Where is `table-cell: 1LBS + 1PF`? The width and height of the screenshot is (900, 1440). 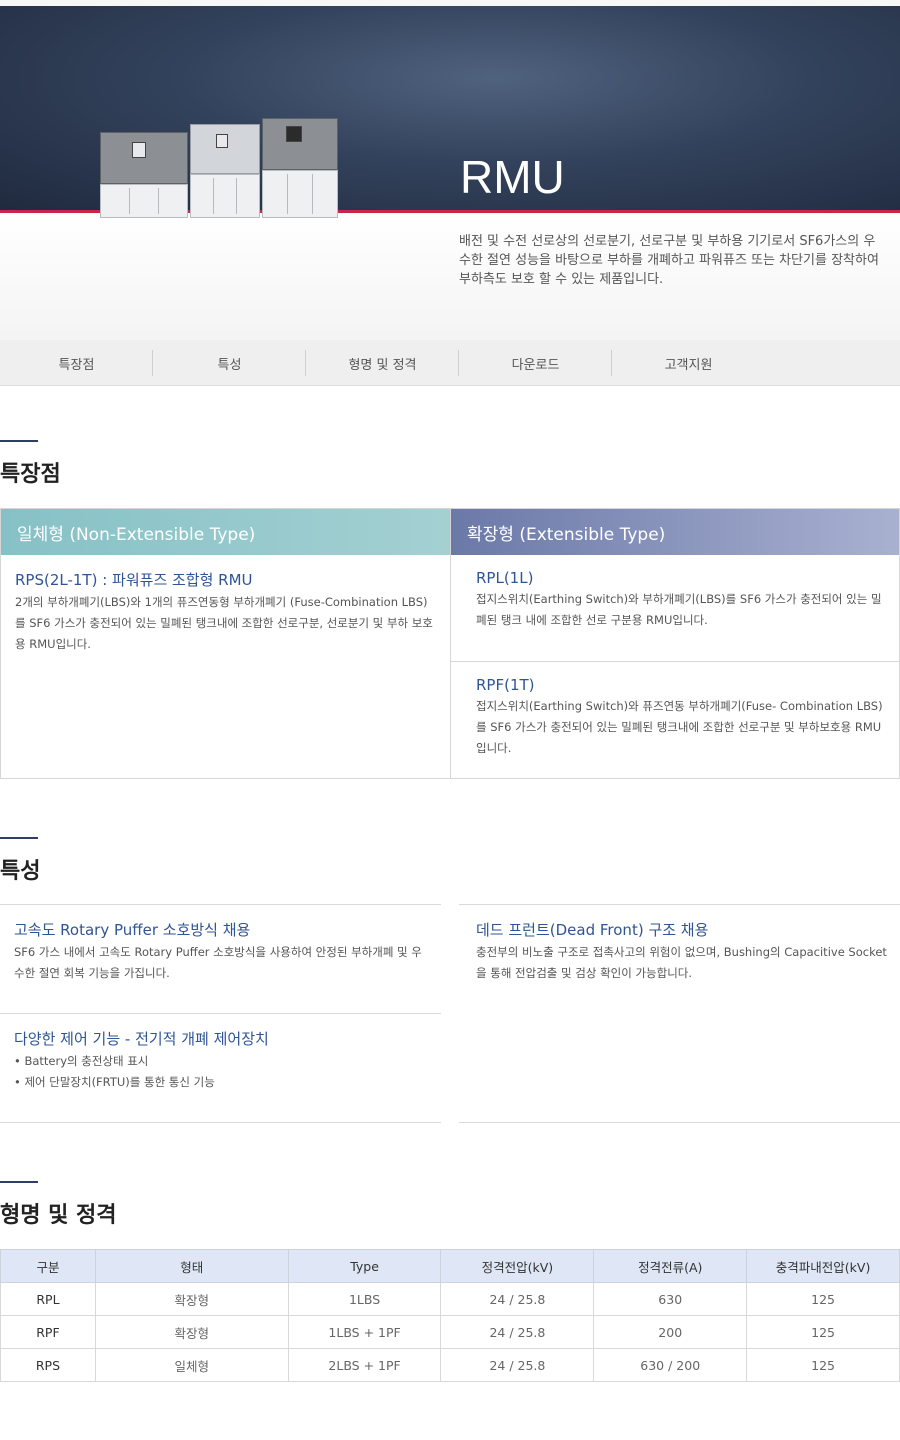
table-cell: 1LBS + 1PF is located at coordinates (364, 1332).